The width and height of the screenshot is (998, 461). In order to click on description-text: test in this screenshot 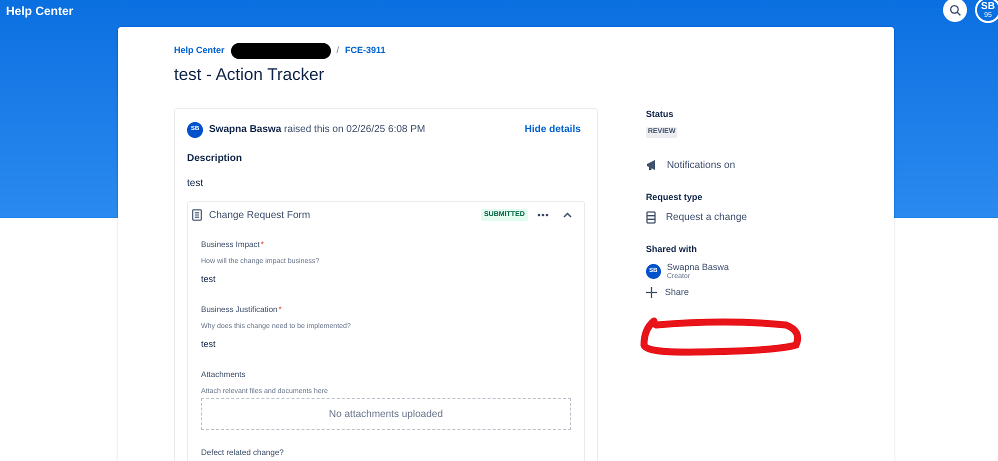, I will do `click(195, 183)`.